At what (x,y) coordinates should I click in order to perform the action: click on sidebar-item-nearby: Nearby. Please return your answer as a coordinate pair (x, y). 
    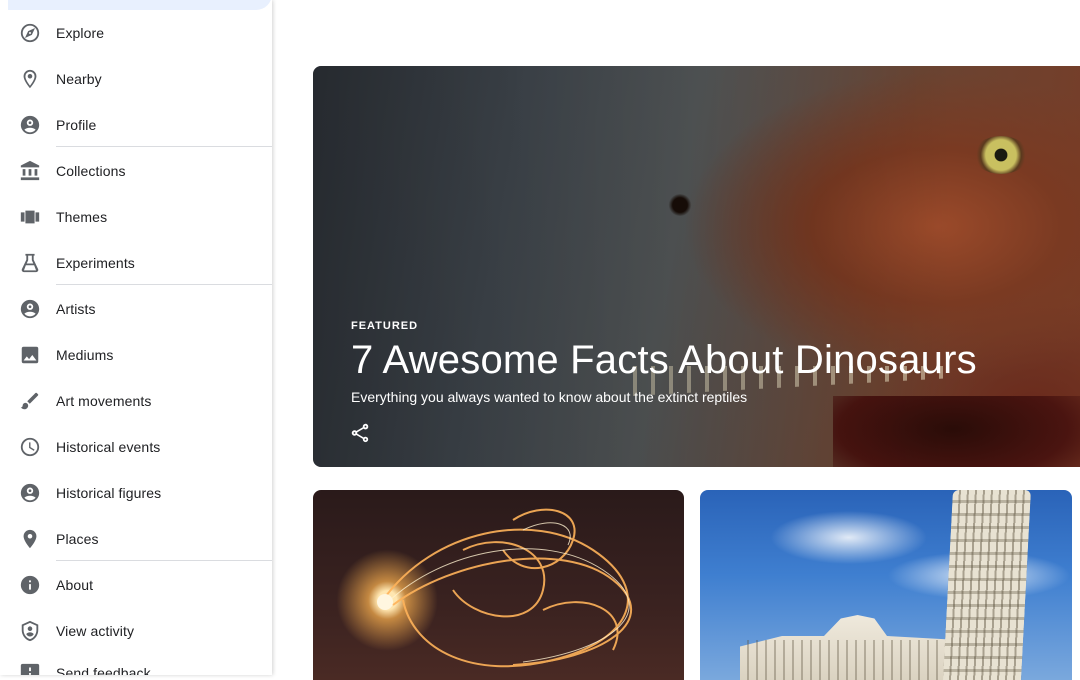
    Looking at the image, I should click on (136, 79).